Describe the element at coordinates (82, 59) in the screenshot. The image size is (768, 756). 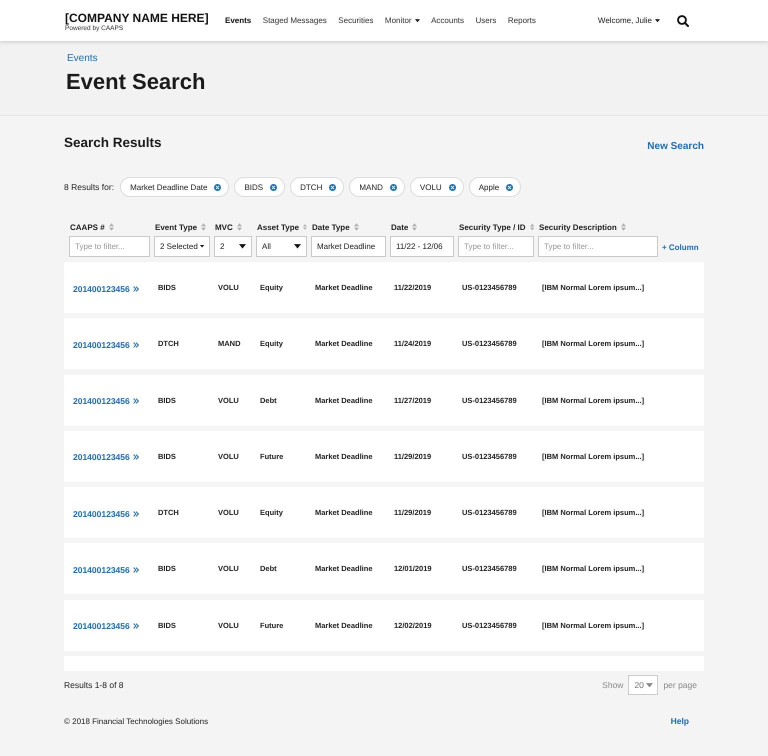
I see `breadcrumb-link: Events` at that location.